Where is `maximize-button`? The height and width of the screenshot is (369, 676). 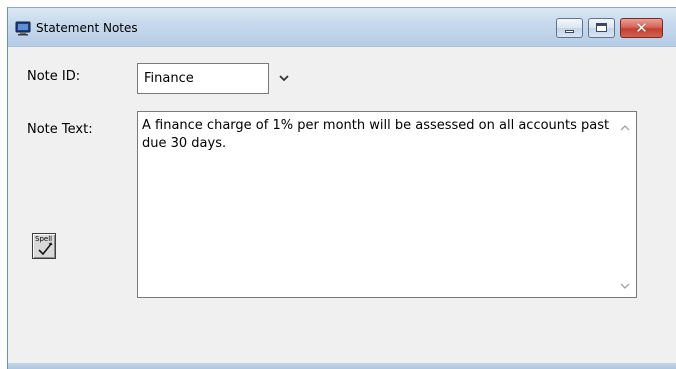 maximize-button is located at coordinates (601, 28).